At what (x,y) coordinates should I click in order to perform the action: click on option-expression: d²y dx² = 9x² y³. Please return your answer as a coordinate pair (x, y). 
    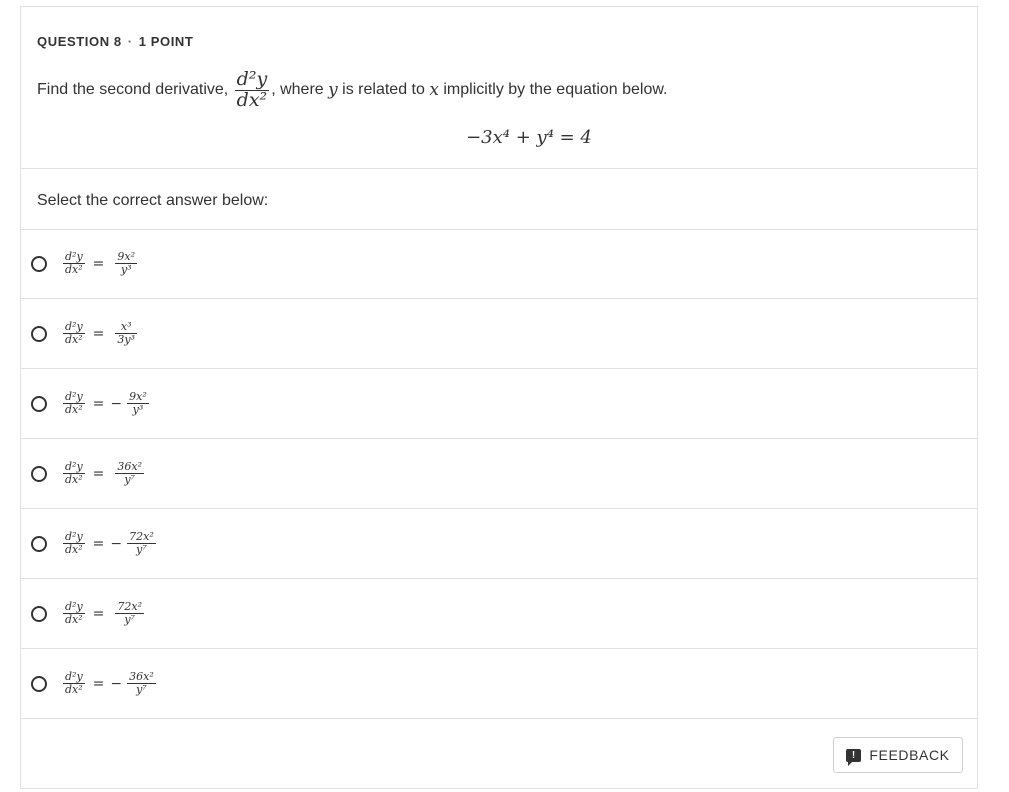
    Looking at the image, I should click on (100, 263).